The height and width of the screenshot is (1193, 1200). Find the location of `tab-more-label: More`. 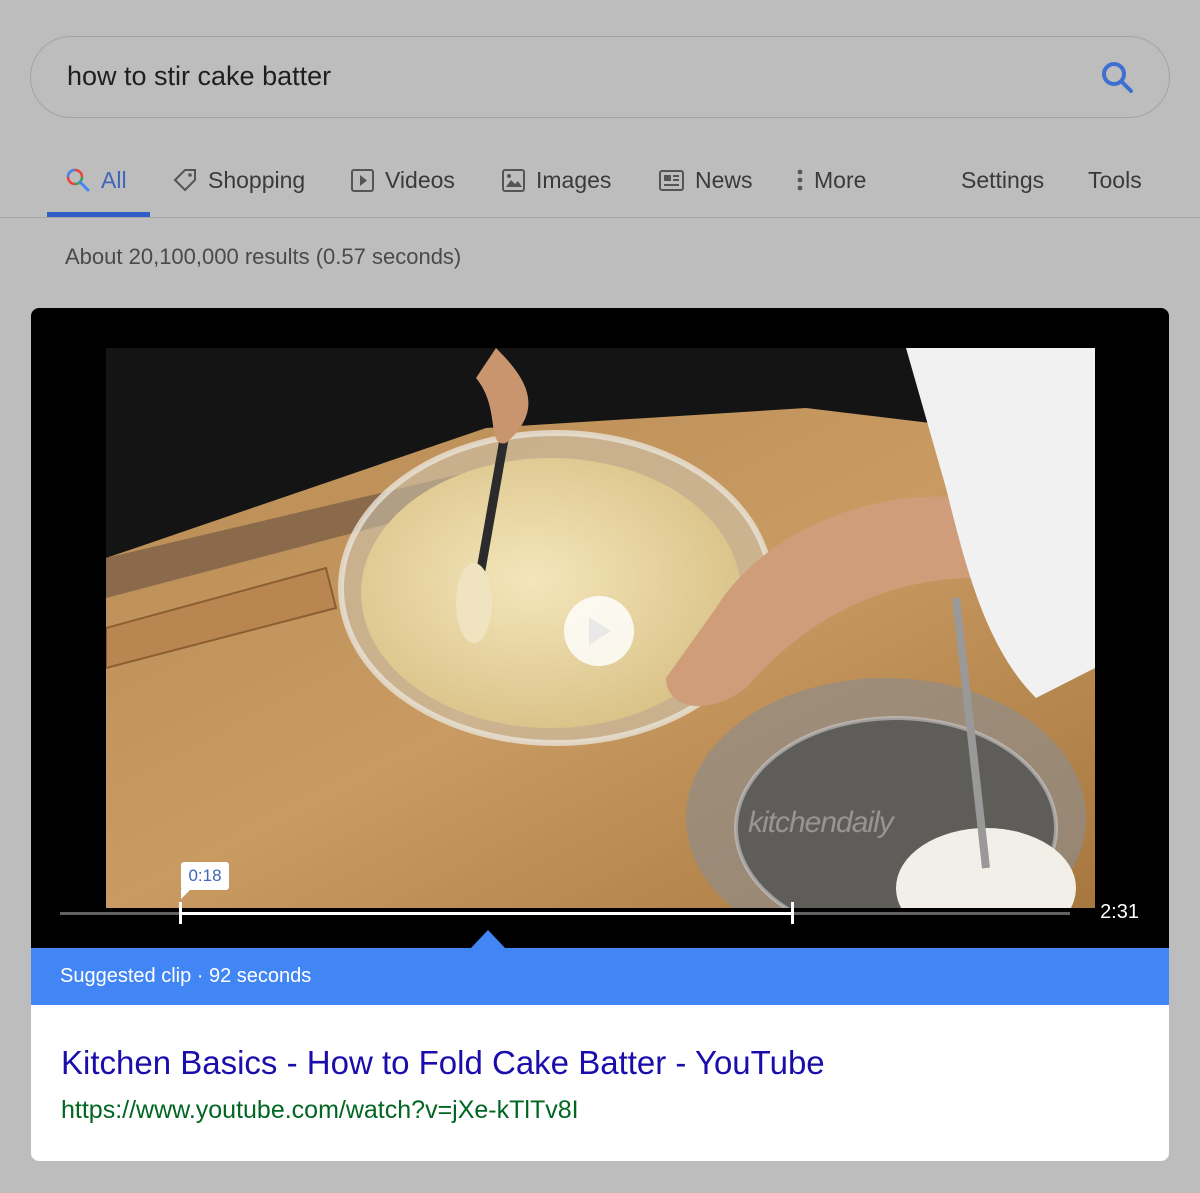

tab-more-label: More is located at coordinates (840, 179).